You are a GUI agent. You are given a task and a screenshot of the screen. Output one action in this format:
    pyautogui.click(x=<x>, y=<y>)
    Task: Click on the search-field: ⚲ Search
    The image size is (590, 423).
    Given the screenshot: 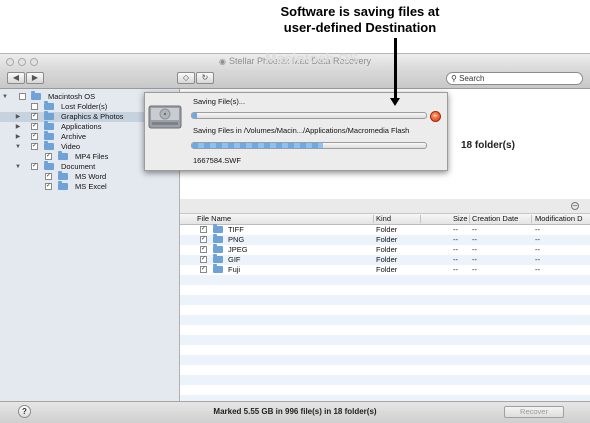 What is the action you would take?
    pyautogui.click(x=514, y=78)
    